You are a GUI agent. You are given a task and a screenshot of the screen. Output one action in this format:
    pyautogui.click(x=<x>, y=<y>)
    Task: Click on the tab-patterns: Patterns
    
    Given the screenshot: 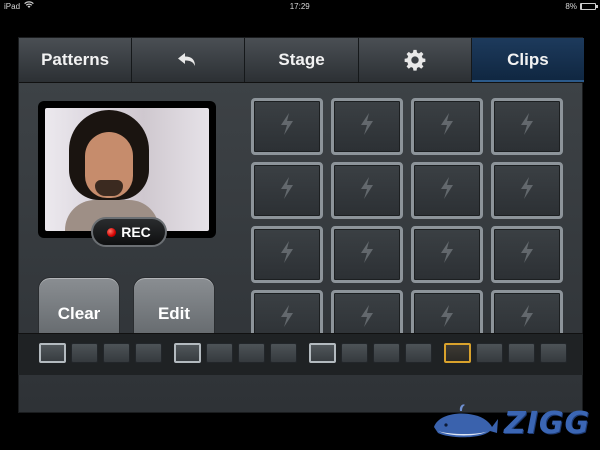 What is the action you would take?
    pyautogui.click(x=76, y=60)
    